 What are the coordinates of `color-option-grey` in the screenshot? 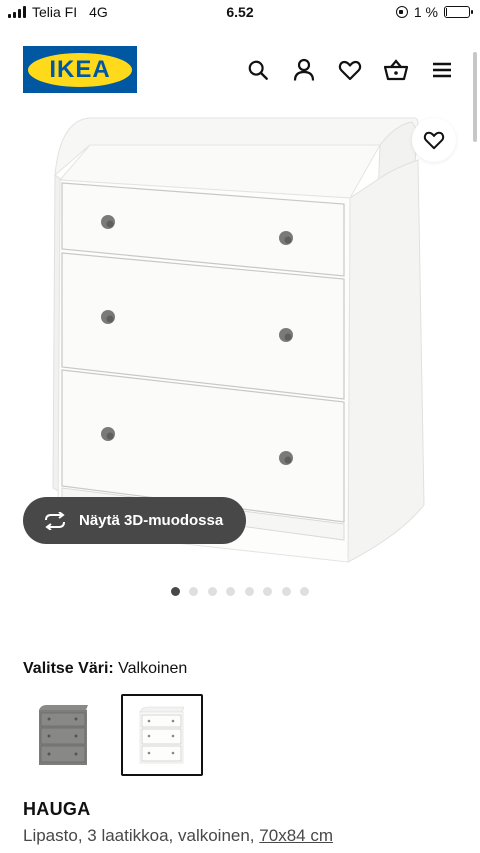 It's located at (64, 735).